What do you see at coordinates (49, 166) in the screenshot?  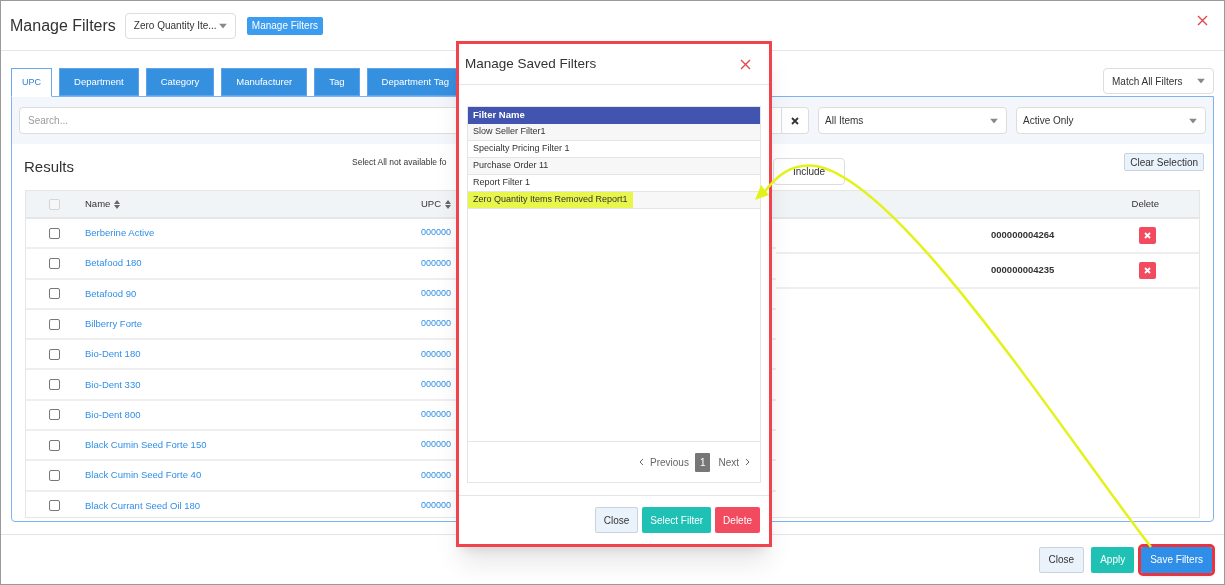 I see `results-heading: Results` at bounding box center [49, 166].